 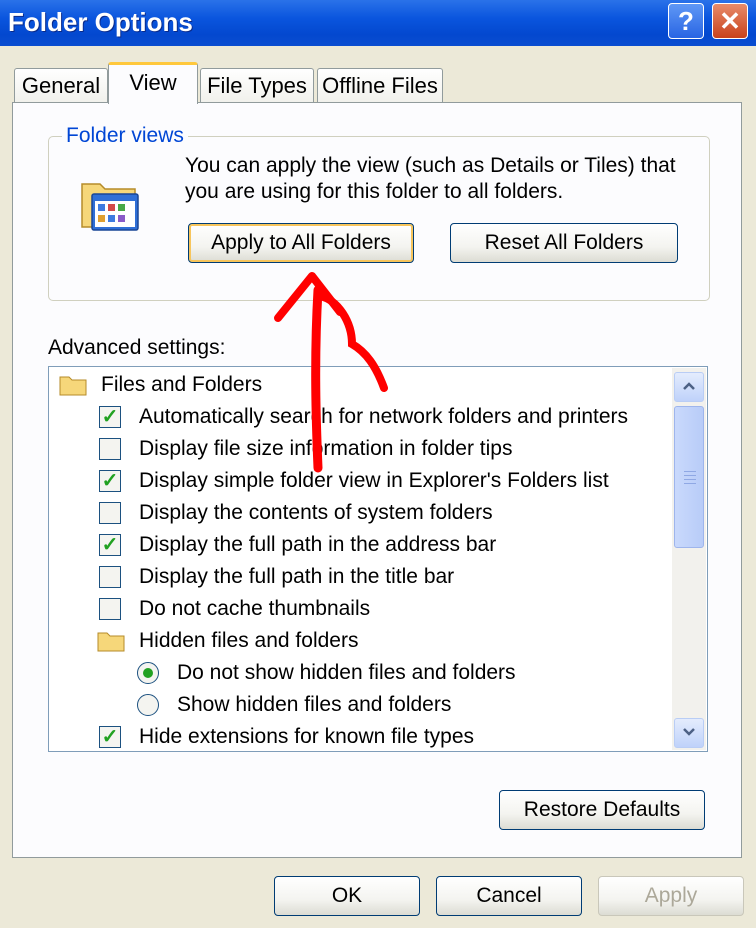 What do you see at coordinates (153, 83) in the screenshot?
I see `tab-view: View` at bounding box center [153, 83].